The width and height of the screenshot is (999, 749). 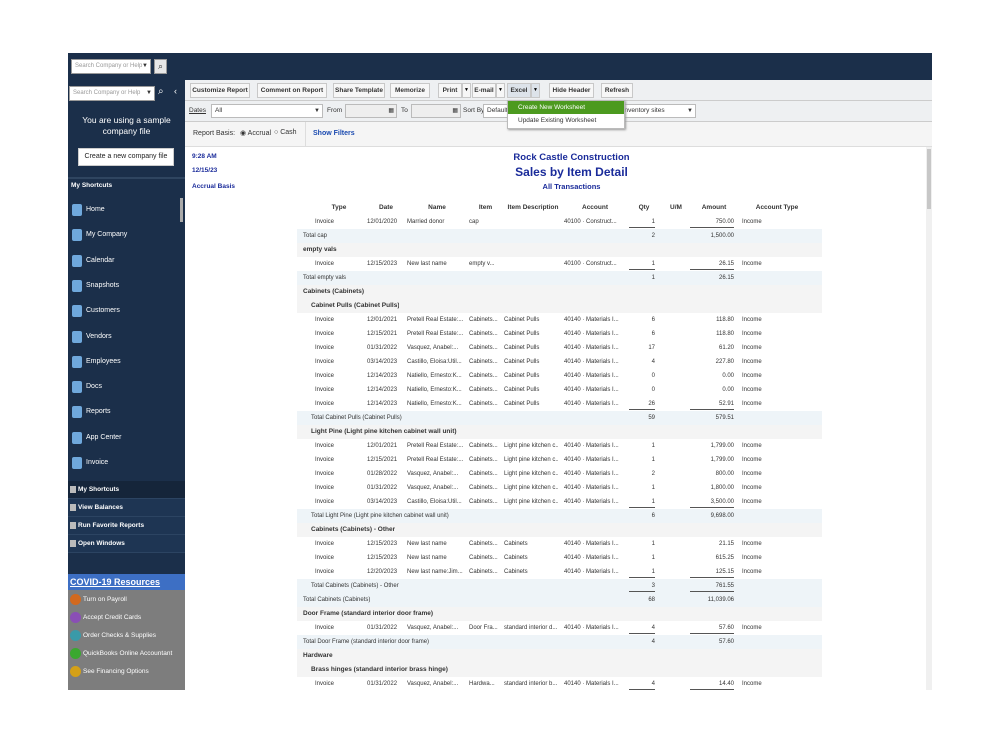 I want to click on print-dropdown-icon: ▼, so click(x=466, y=90).